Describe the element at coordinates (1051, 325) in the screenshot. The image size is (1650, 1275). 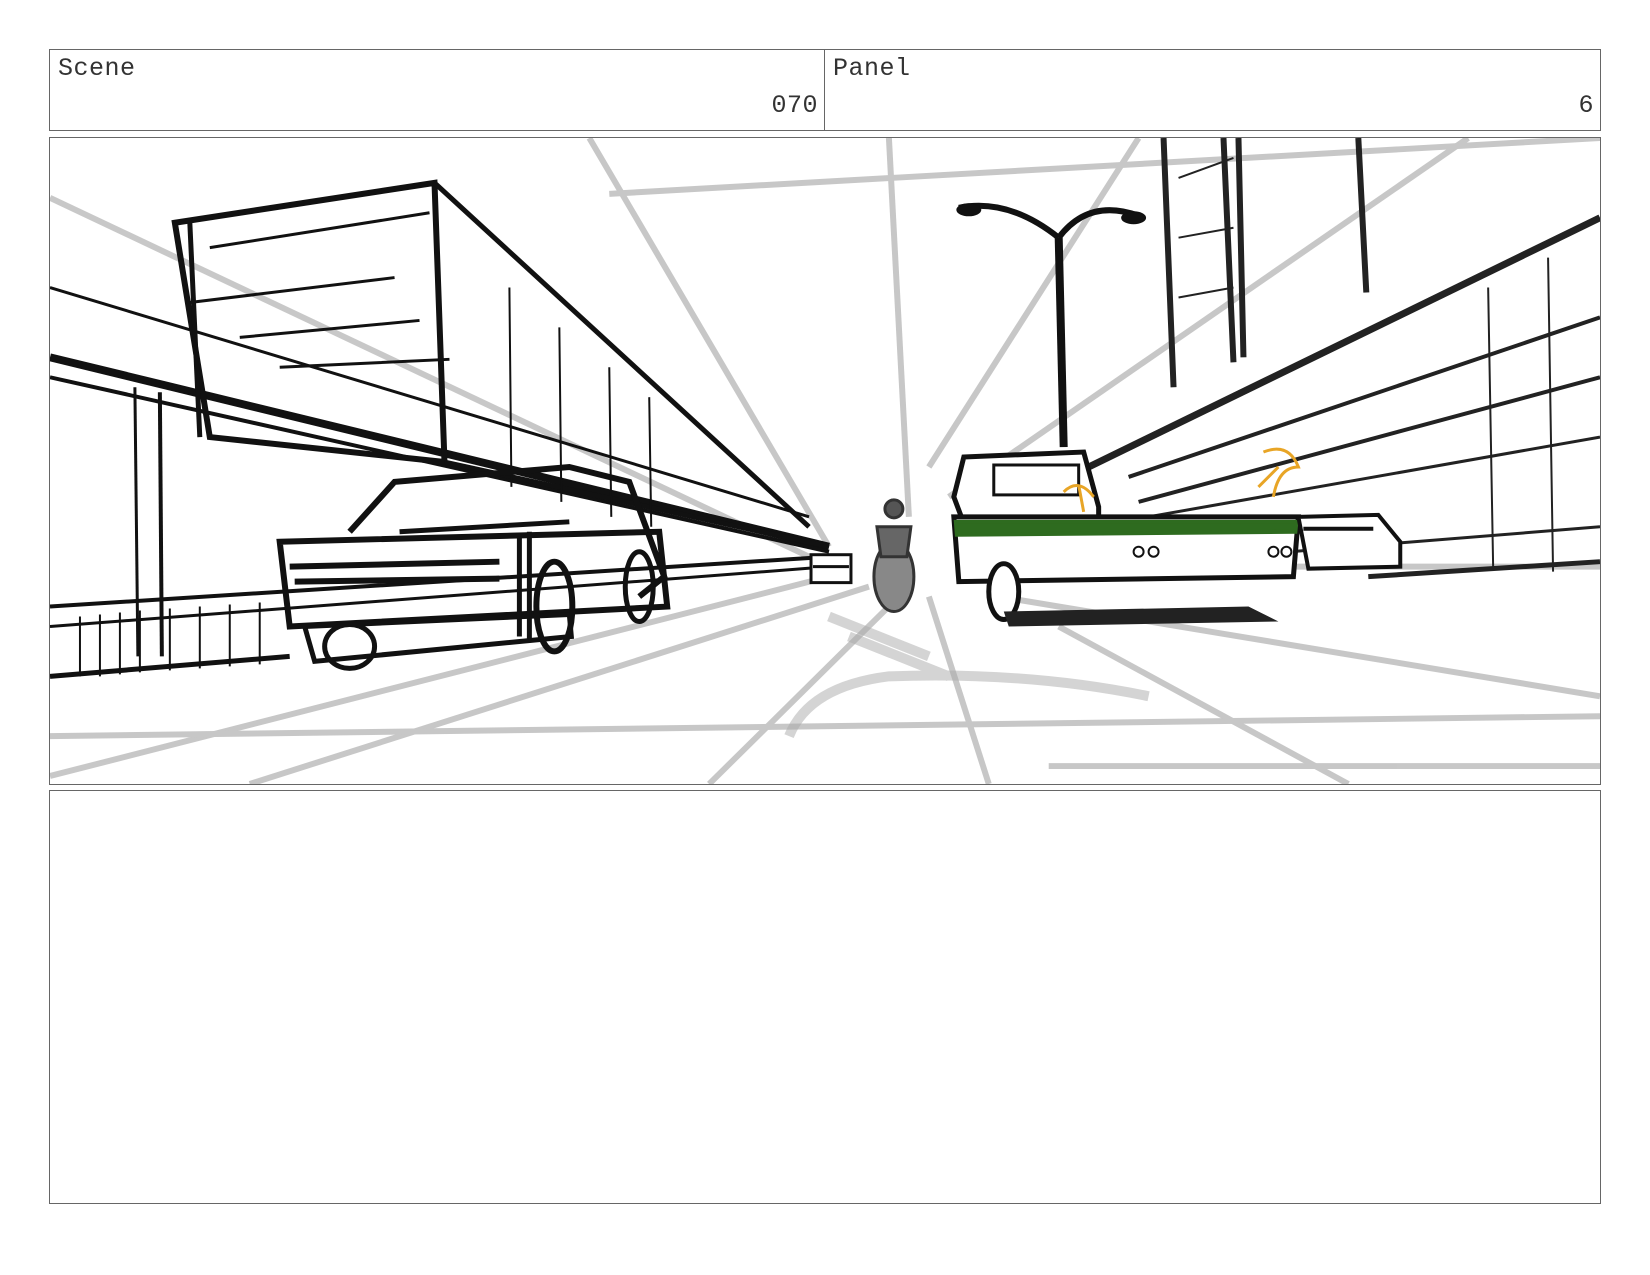
I see `street-lamp` at that location.